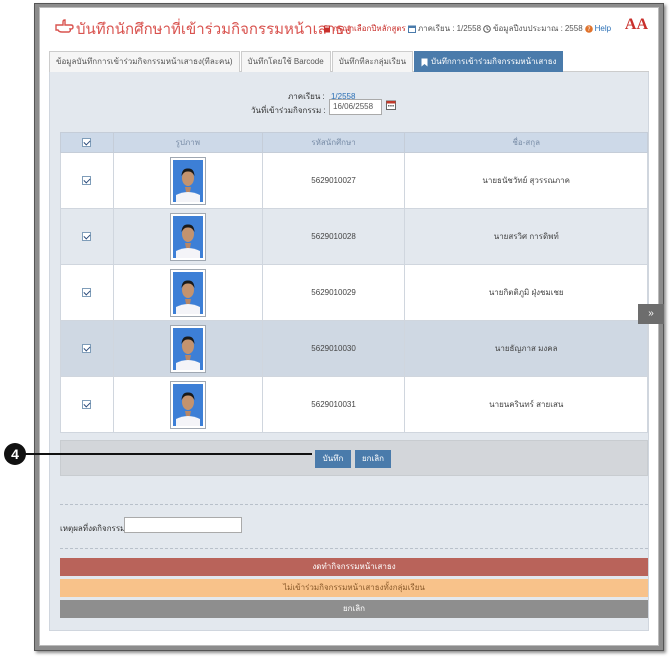 This screenshot has width=670, height=657. Describe the element at coordinates (93, 528) in the screenshot. I see `reason-label: เหตุผลที่งดกิจกรรม` at that location.